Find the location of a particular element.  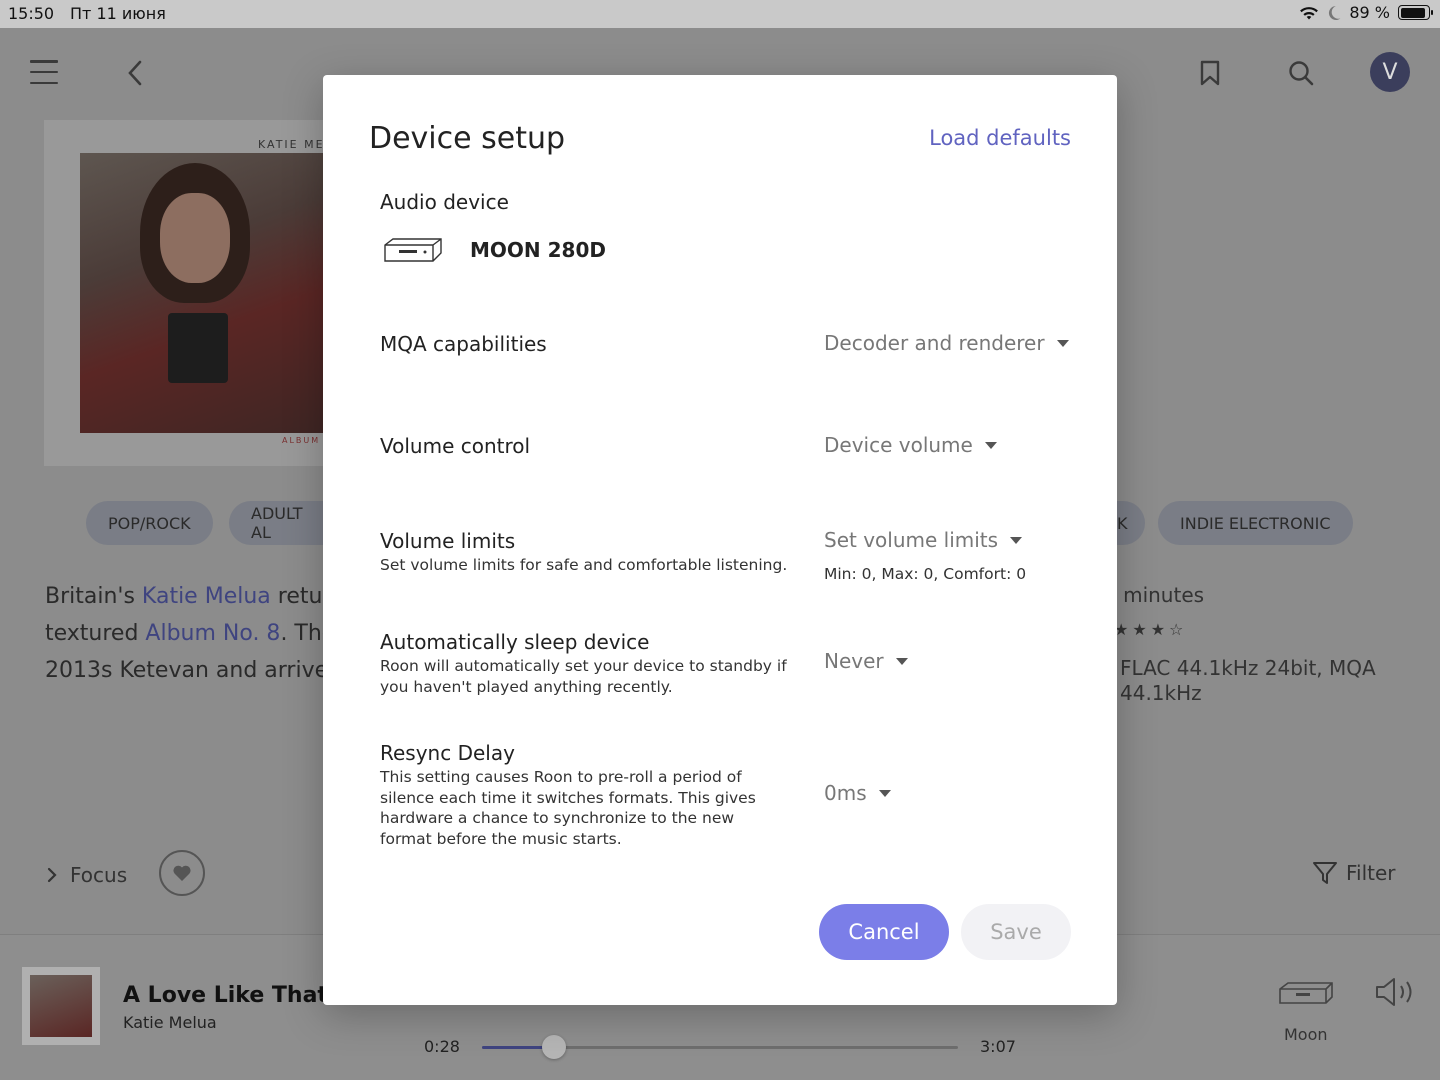

focus-button: Focus is located at coordinates (86, 875).